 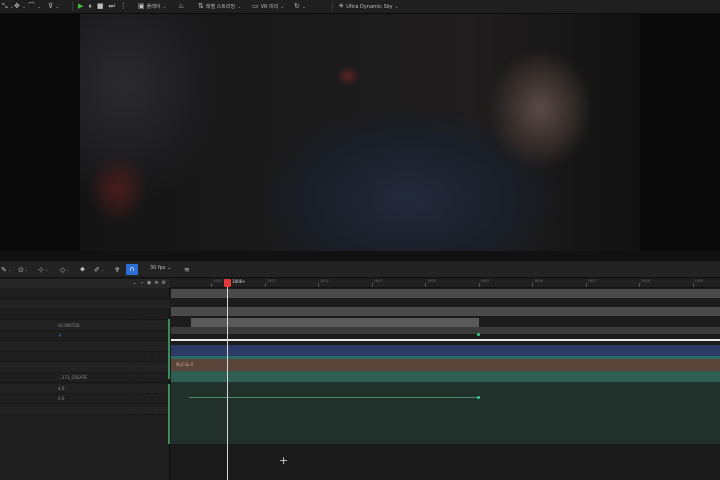 I want to click on gear-icon: ⚙, so click(x=164, y=283).